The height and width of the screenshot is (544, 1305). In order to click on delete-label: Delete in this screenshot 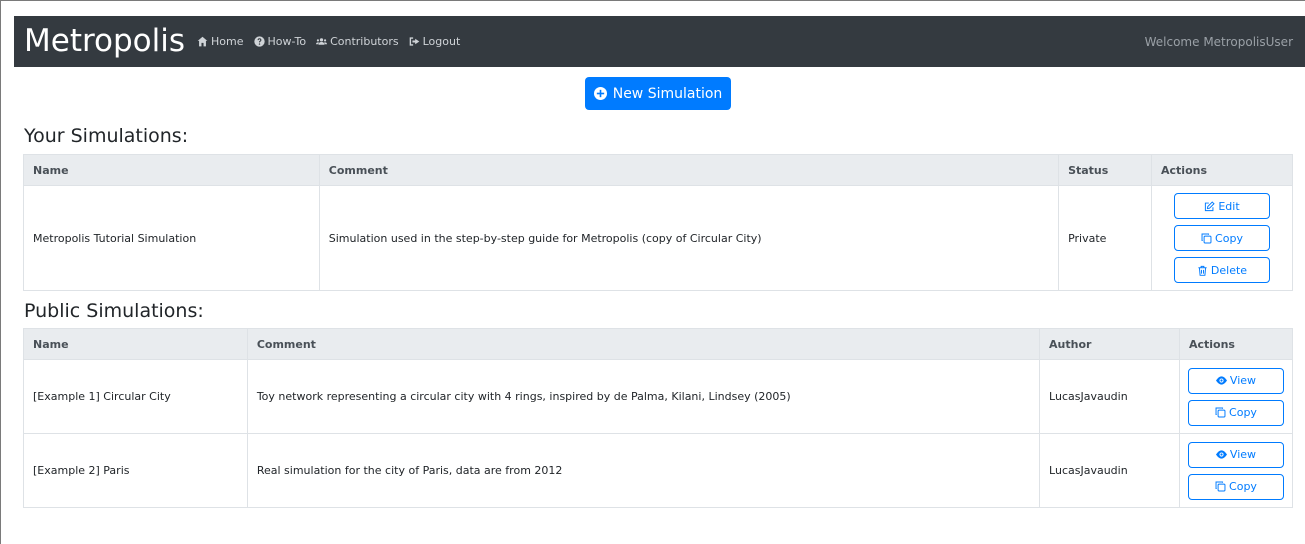, I will do `click(1229, 270)`.